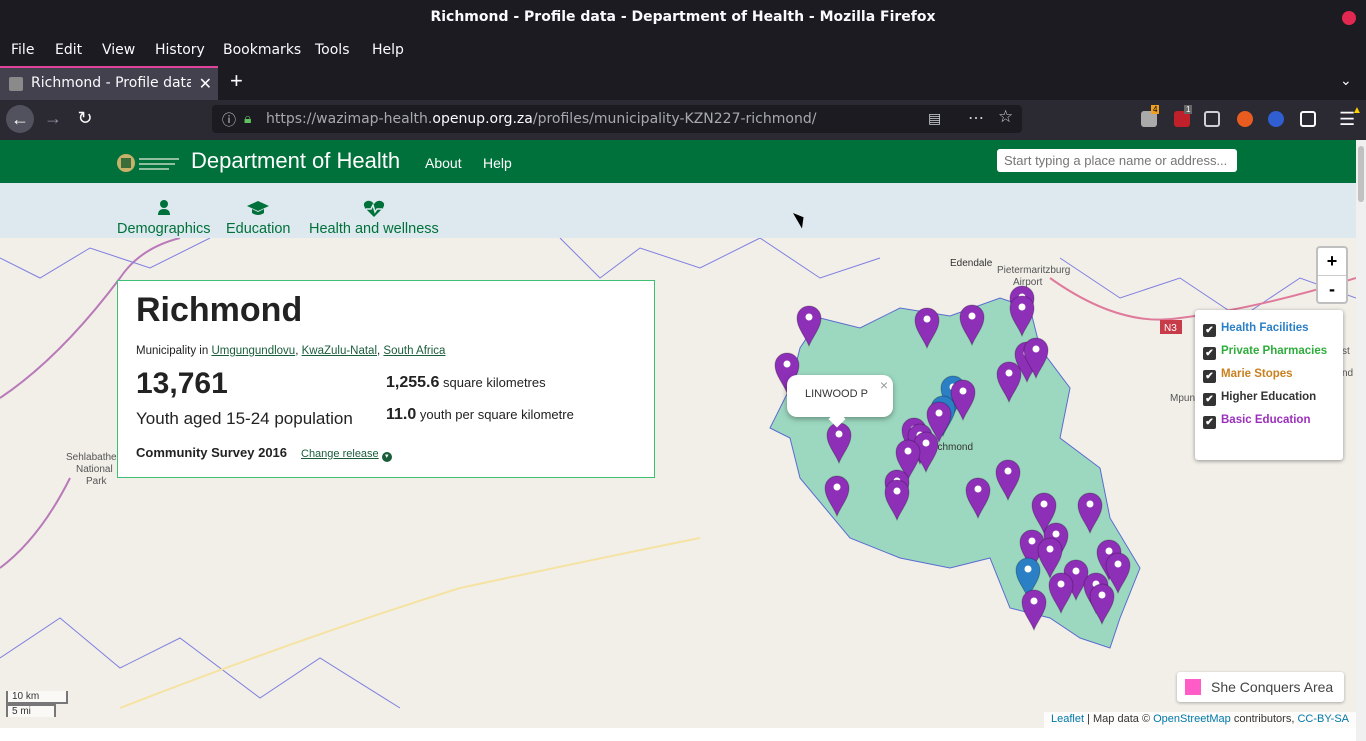 The width and height of the screenshot is (1366, 741). I want to click on parent-link-umgungundlovu: Umgungundlovu, so click(253, 351).